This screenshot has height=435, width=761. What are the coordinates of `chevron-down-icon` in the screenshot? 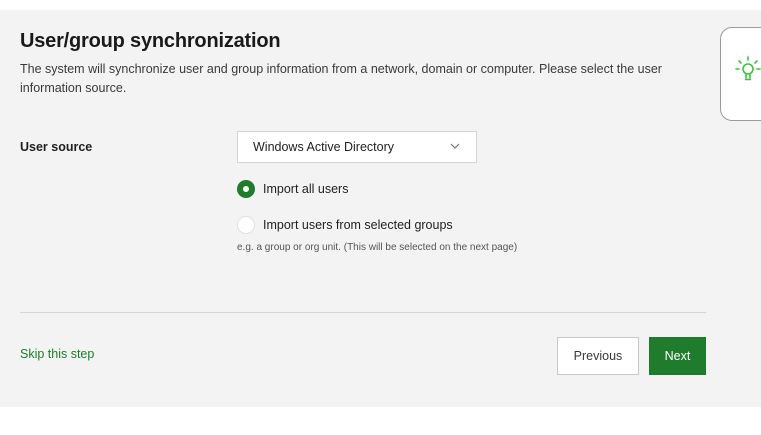 It's located at (455, 146).